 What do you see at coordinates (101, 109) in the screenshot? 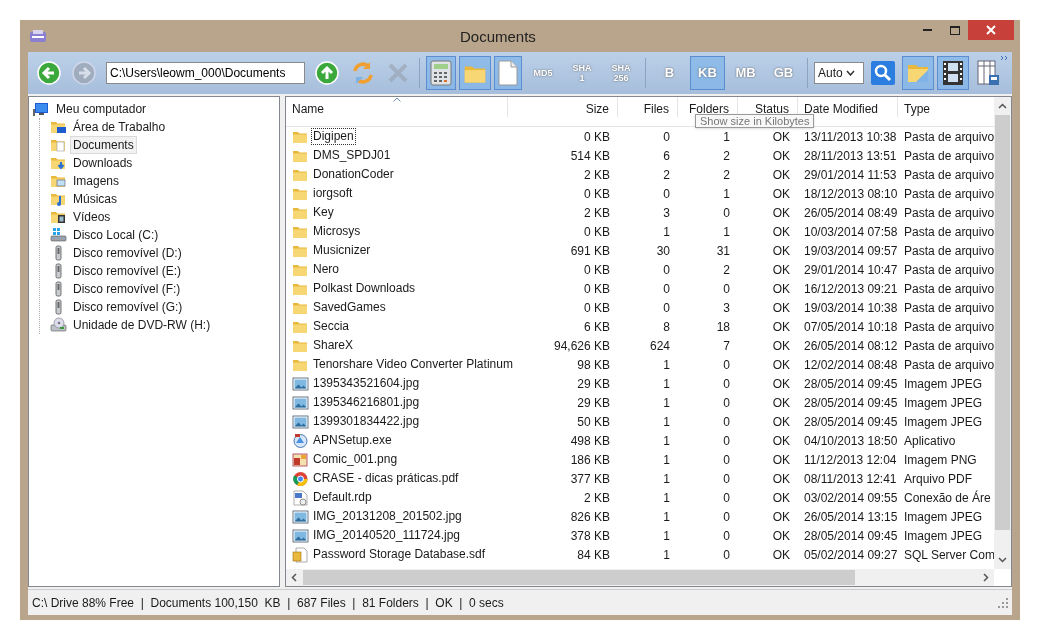
I see `tree-item: Meu computador` at bounding box center [101, 109].